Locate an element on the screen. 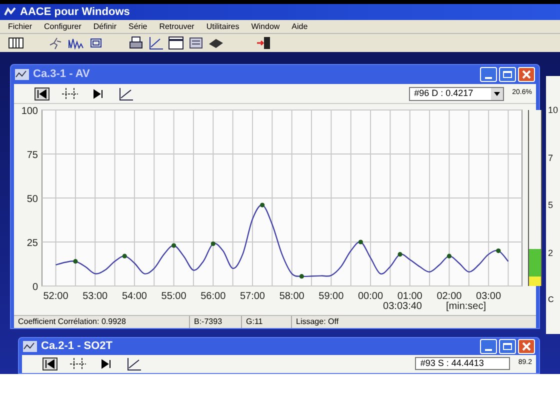 Image resolution: width=560 pixels, height=410 pixels. menu-item: Série is located at coordinates (138, 26).